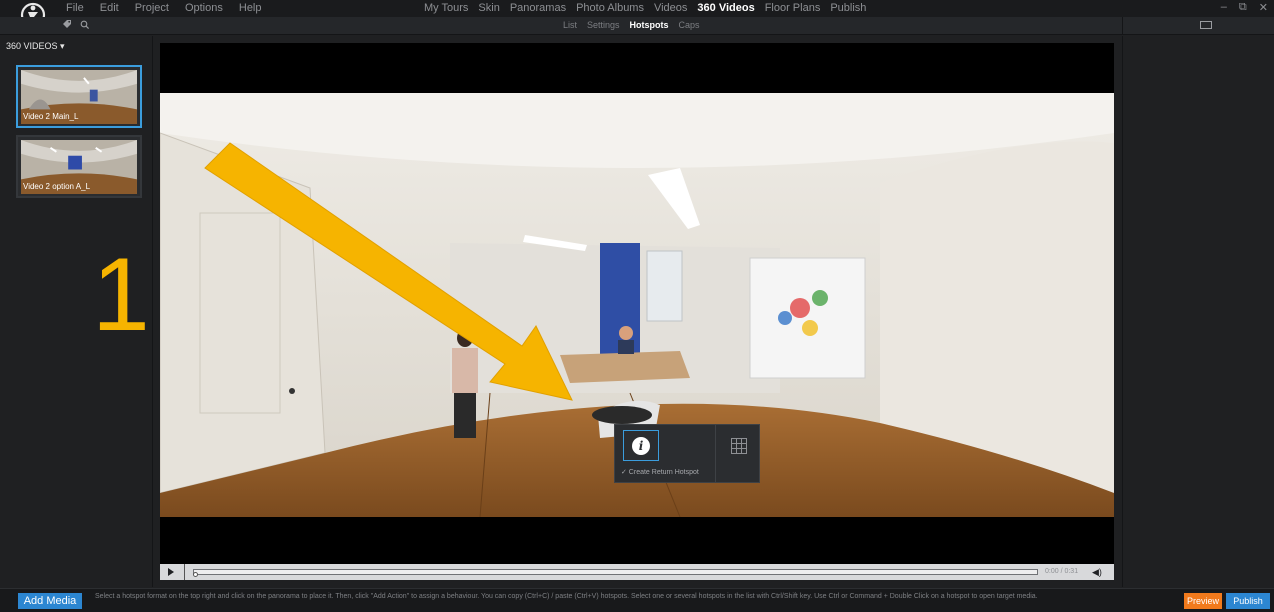  What do you see at coordinates (204, 8) in the screenshot?
I see `menu-options: Options` at bounding box center [204, 8].